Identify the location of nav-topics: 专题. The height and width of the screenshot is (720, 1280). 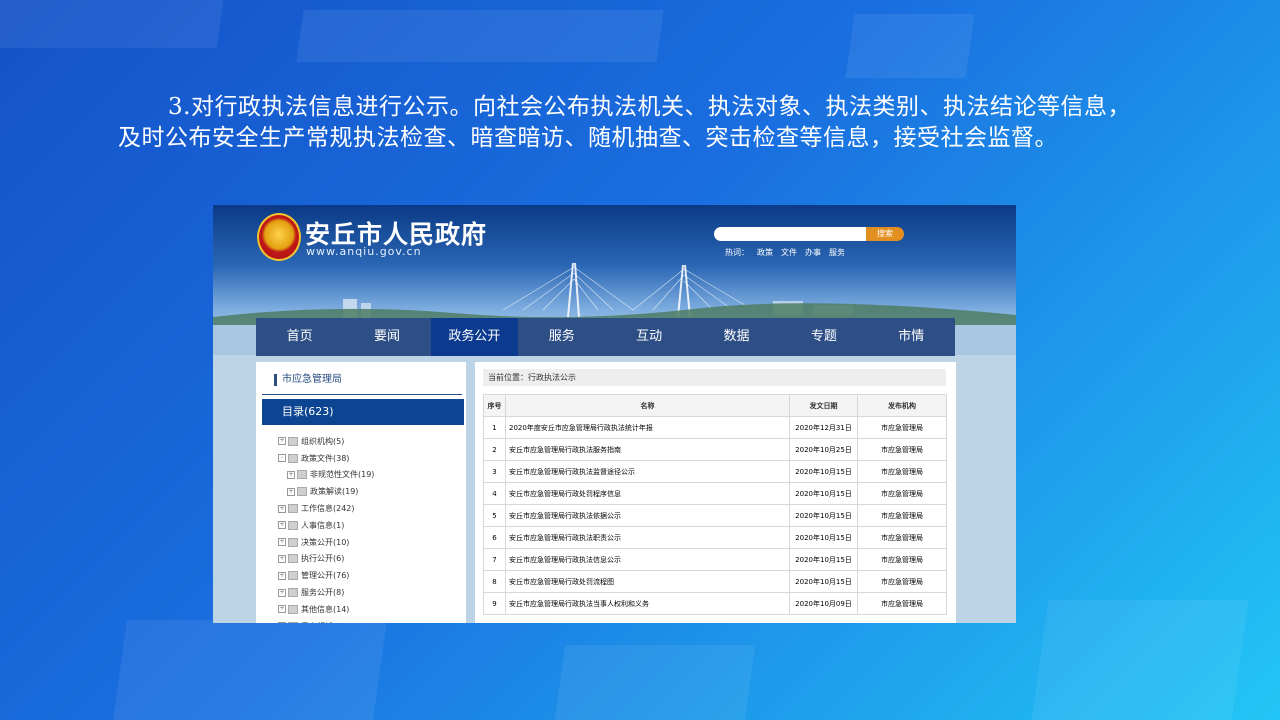
(823, 337).